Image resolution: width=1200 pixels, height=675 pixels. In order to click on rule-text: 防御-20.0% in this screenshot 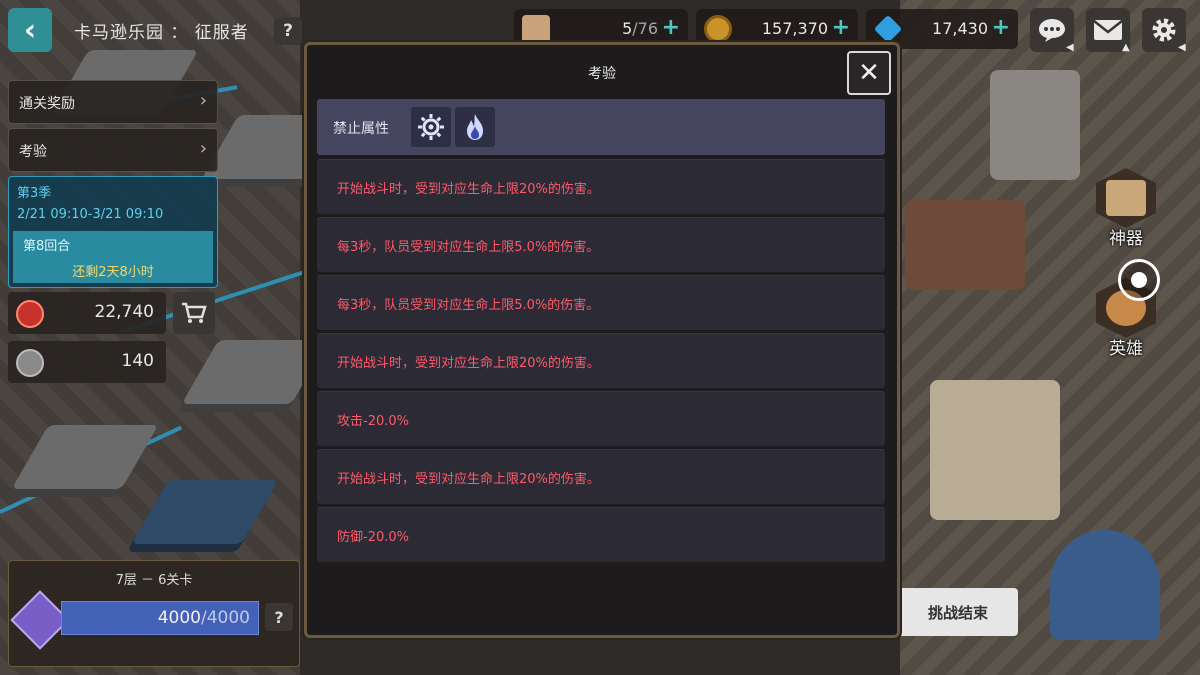, I will do `click(373, 537)`.